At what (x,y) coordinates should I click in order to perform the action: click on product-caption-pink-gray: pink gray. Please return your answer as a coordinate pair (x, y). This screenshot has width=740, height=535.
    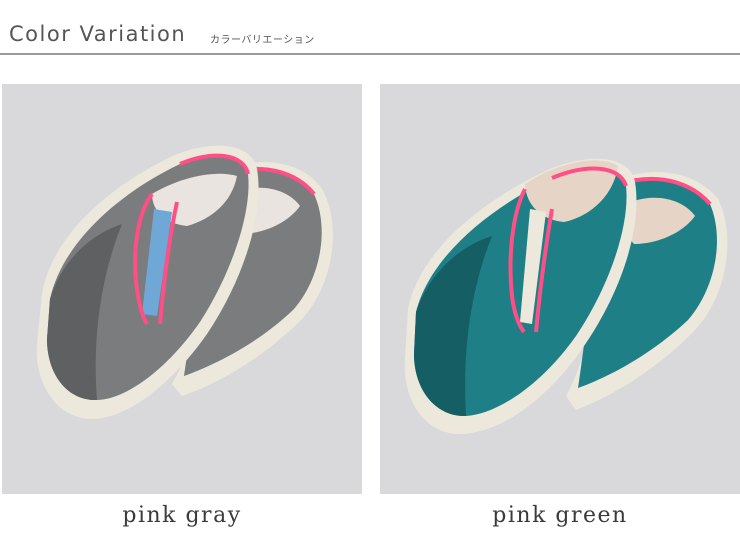
    Looking at the image, I should click on (182, 515).